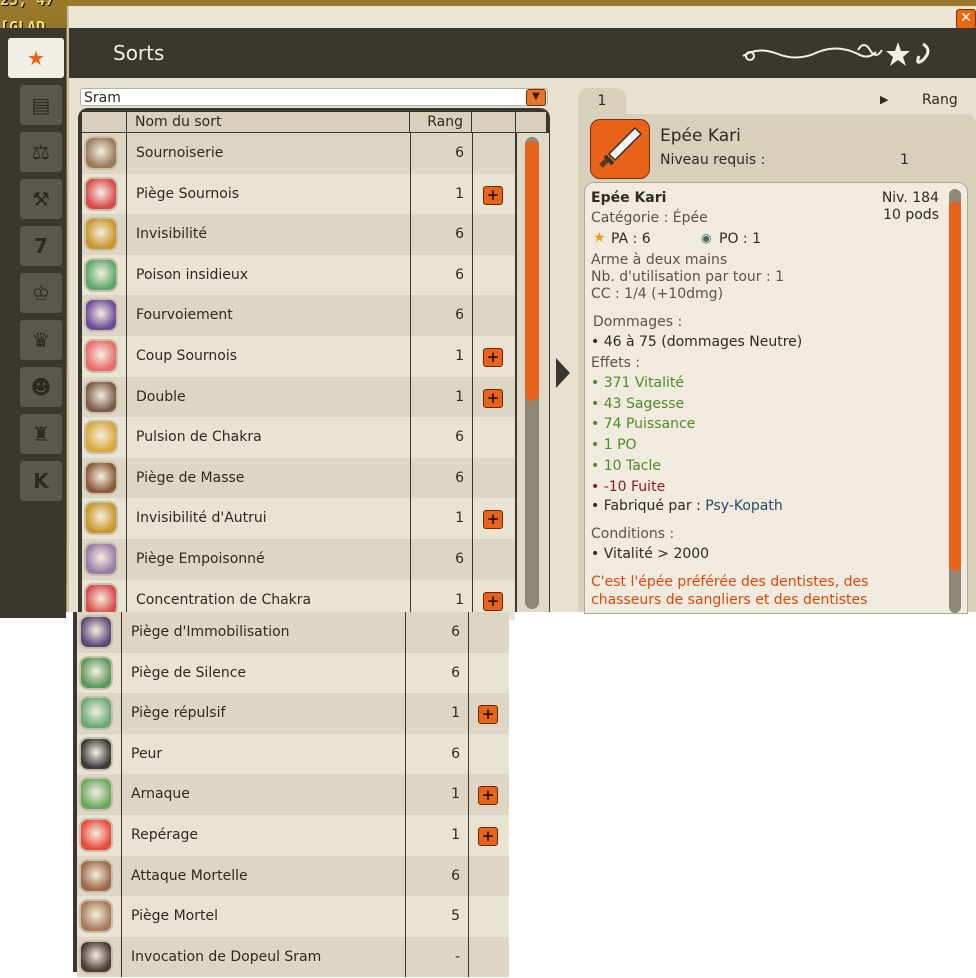 The height and width of the screenshot is (978, 976). Describe the element at coordinates (522, 17) in the screenshot. I see `window-top-strip: ✕` at that location.